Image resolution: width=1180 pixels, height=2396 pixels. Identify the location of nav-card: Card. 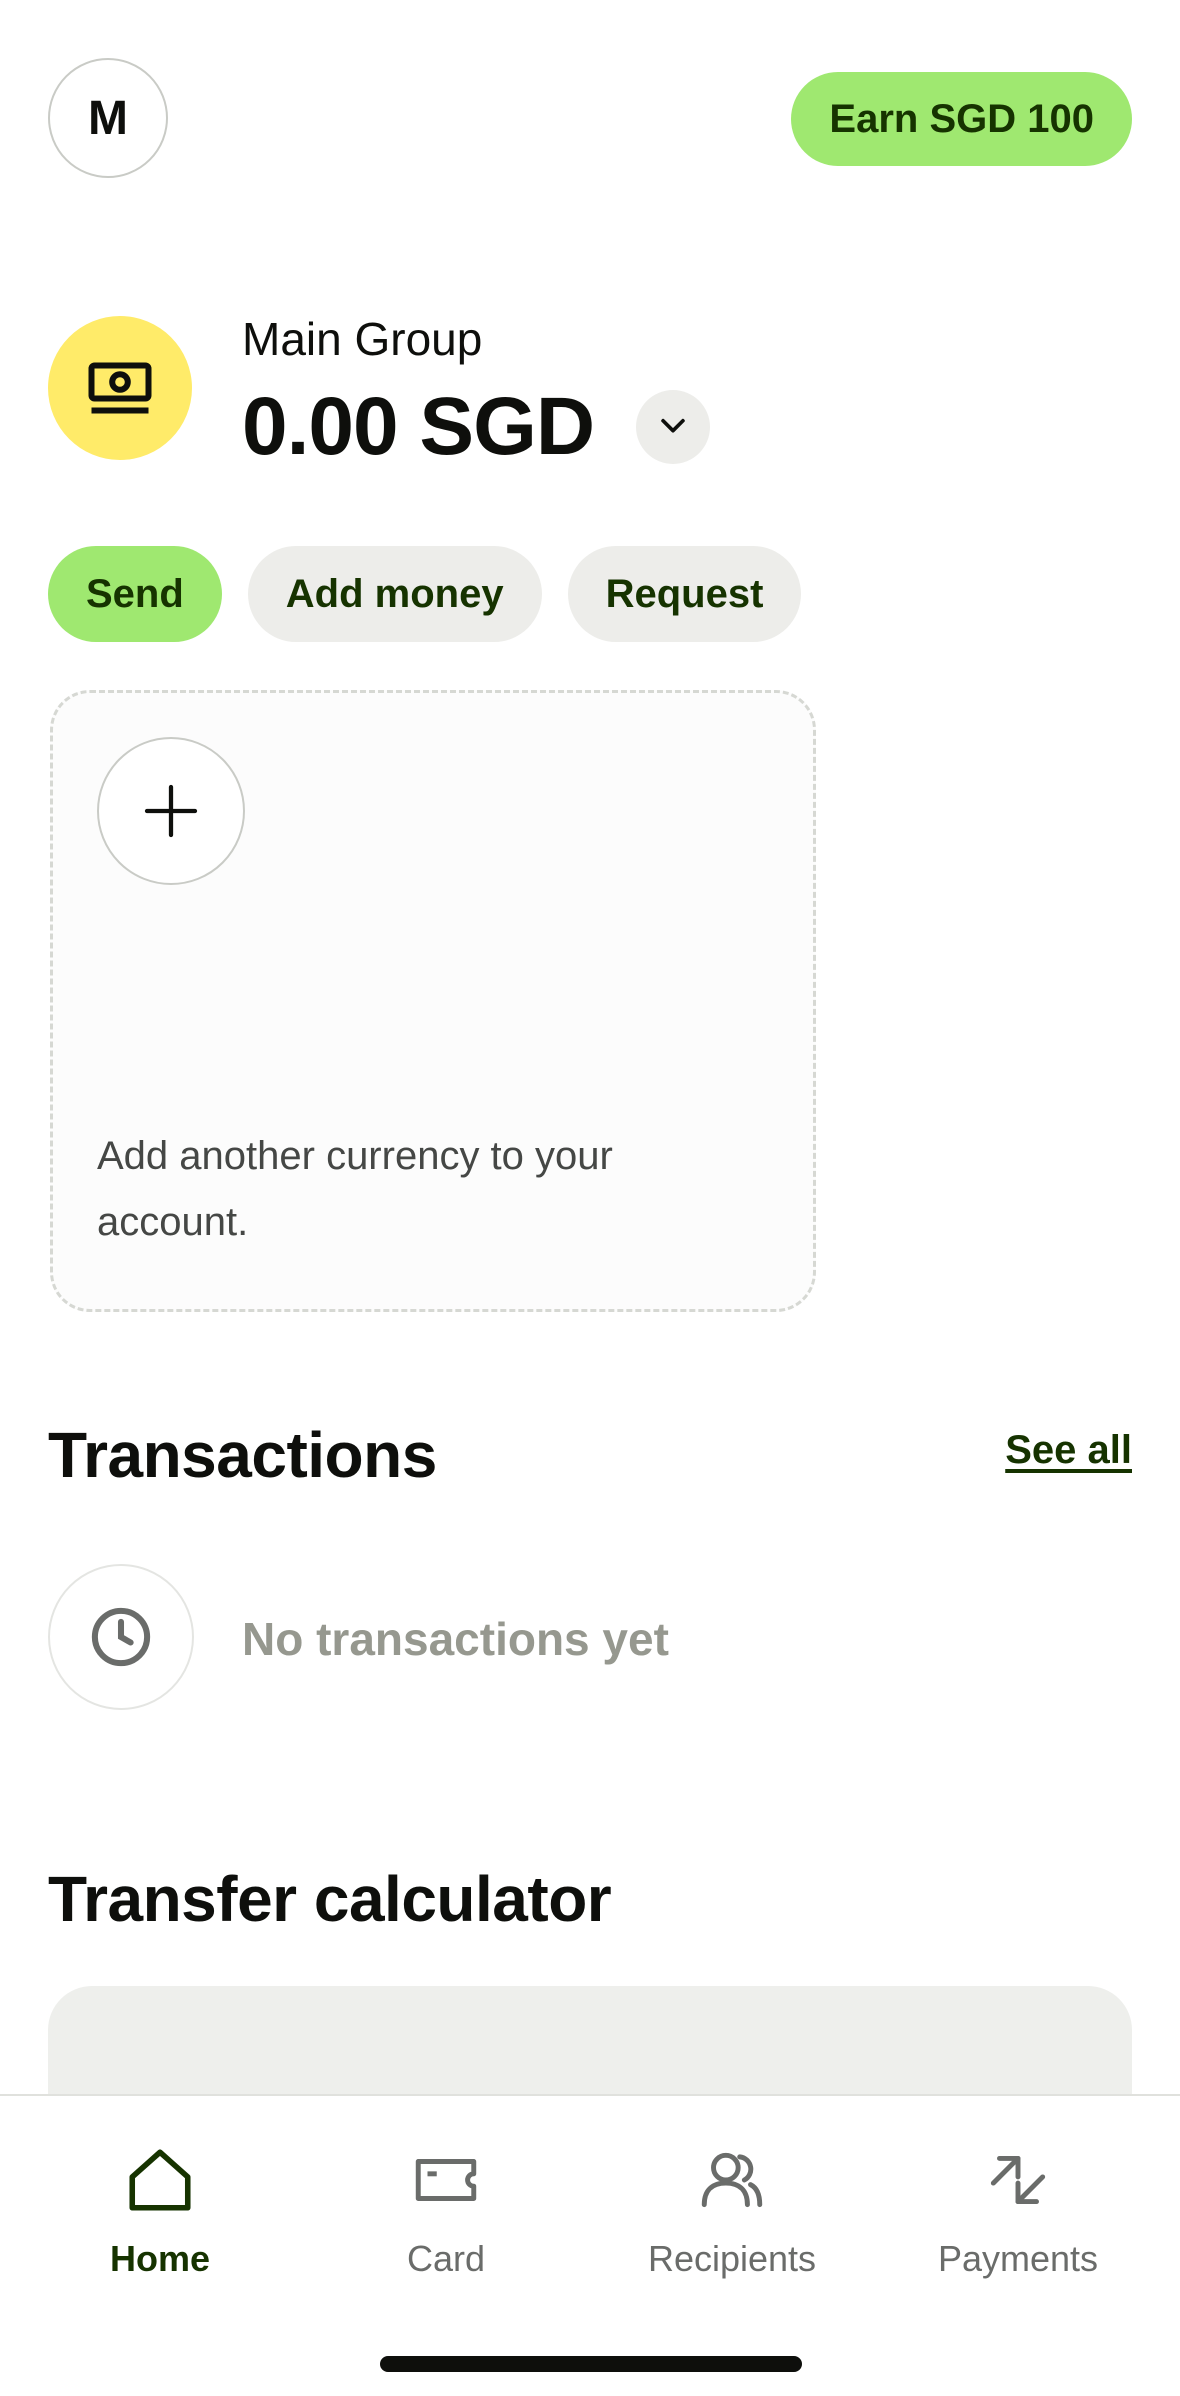
(446, 2210).